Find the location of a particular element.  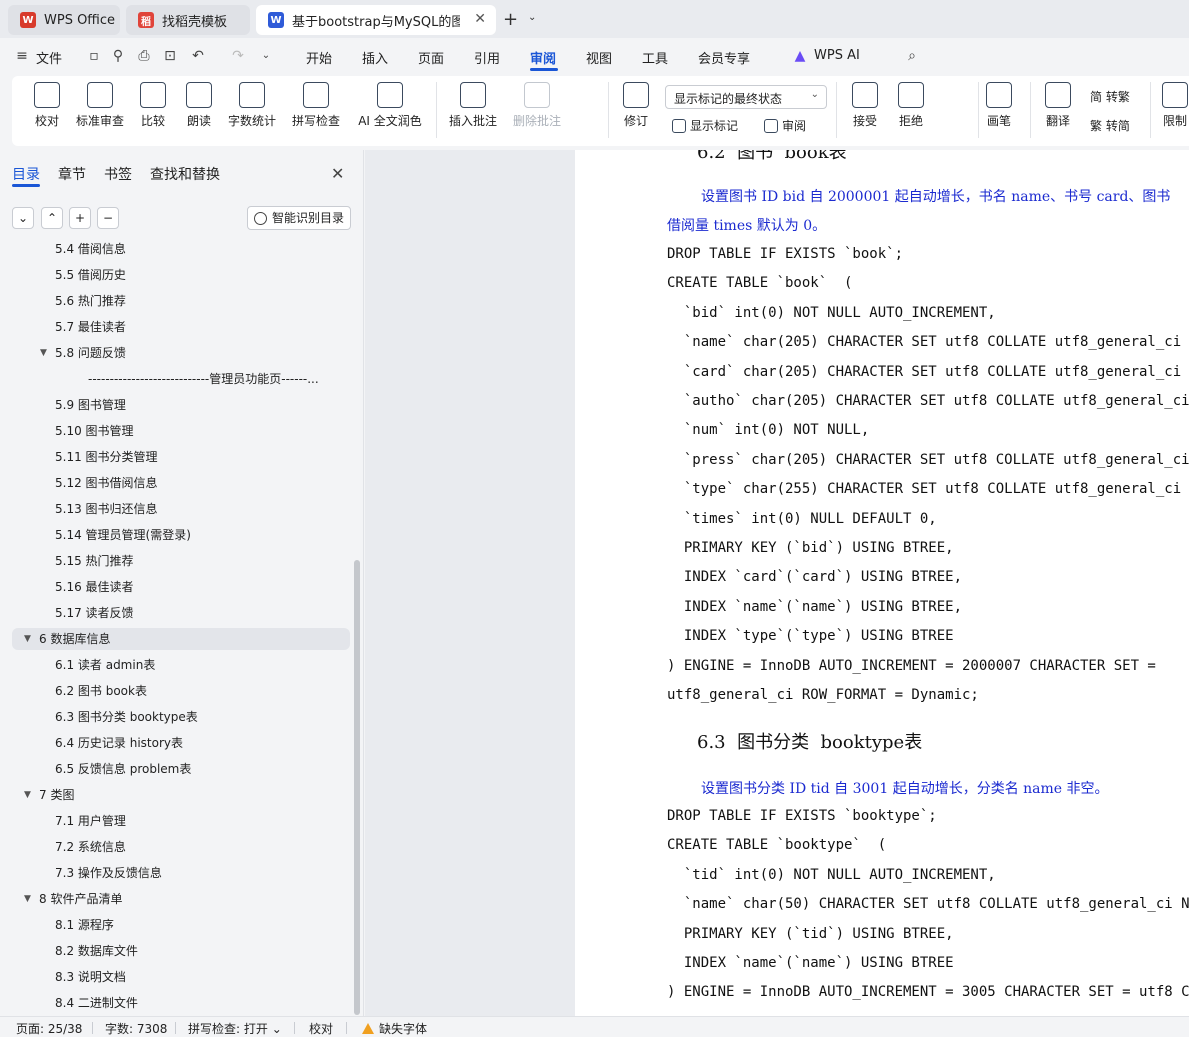

brush-button: 画笔 is located at coordinates (999, 105).